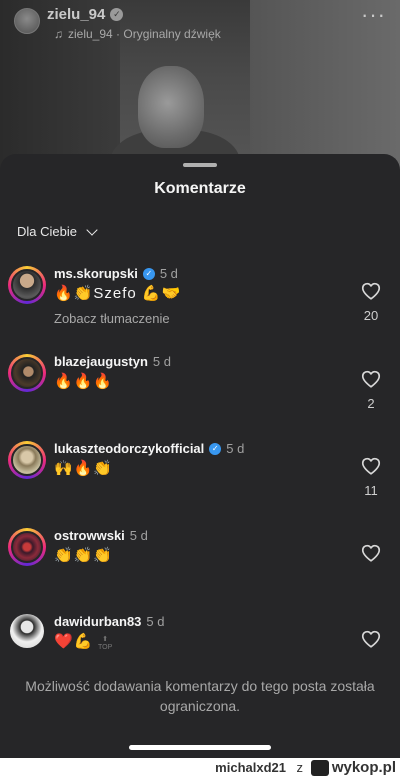 The width and height of the screenshot is (400, 779). What do you see at coordinates (84, 381) in the screenshot?
I see `comment-text: 🔥🔥🔥` at bounding box center [84, 381].